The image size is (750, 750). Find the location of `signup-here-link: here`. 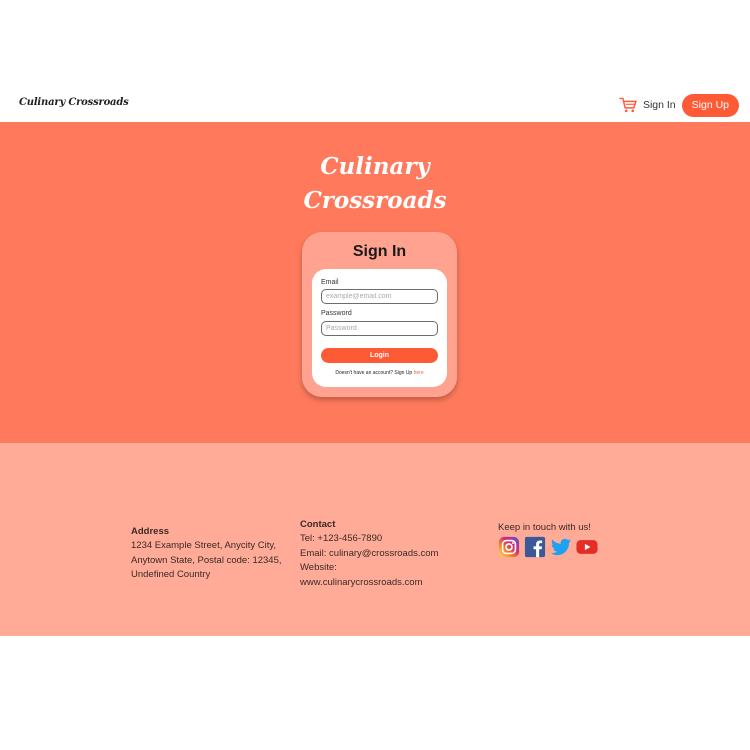

signup-here-link: here is located at coordinates (419, 373).